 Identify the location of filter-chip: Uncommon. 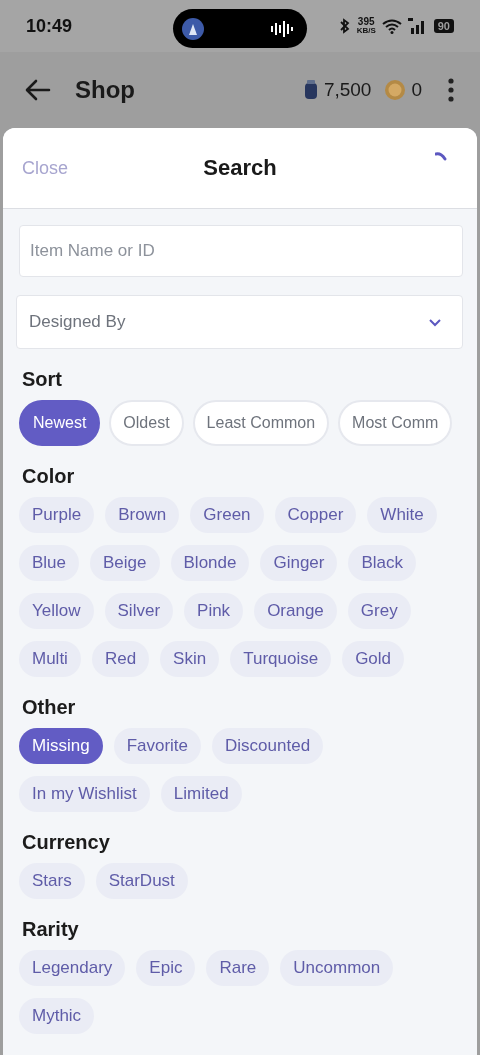
(337, 968).